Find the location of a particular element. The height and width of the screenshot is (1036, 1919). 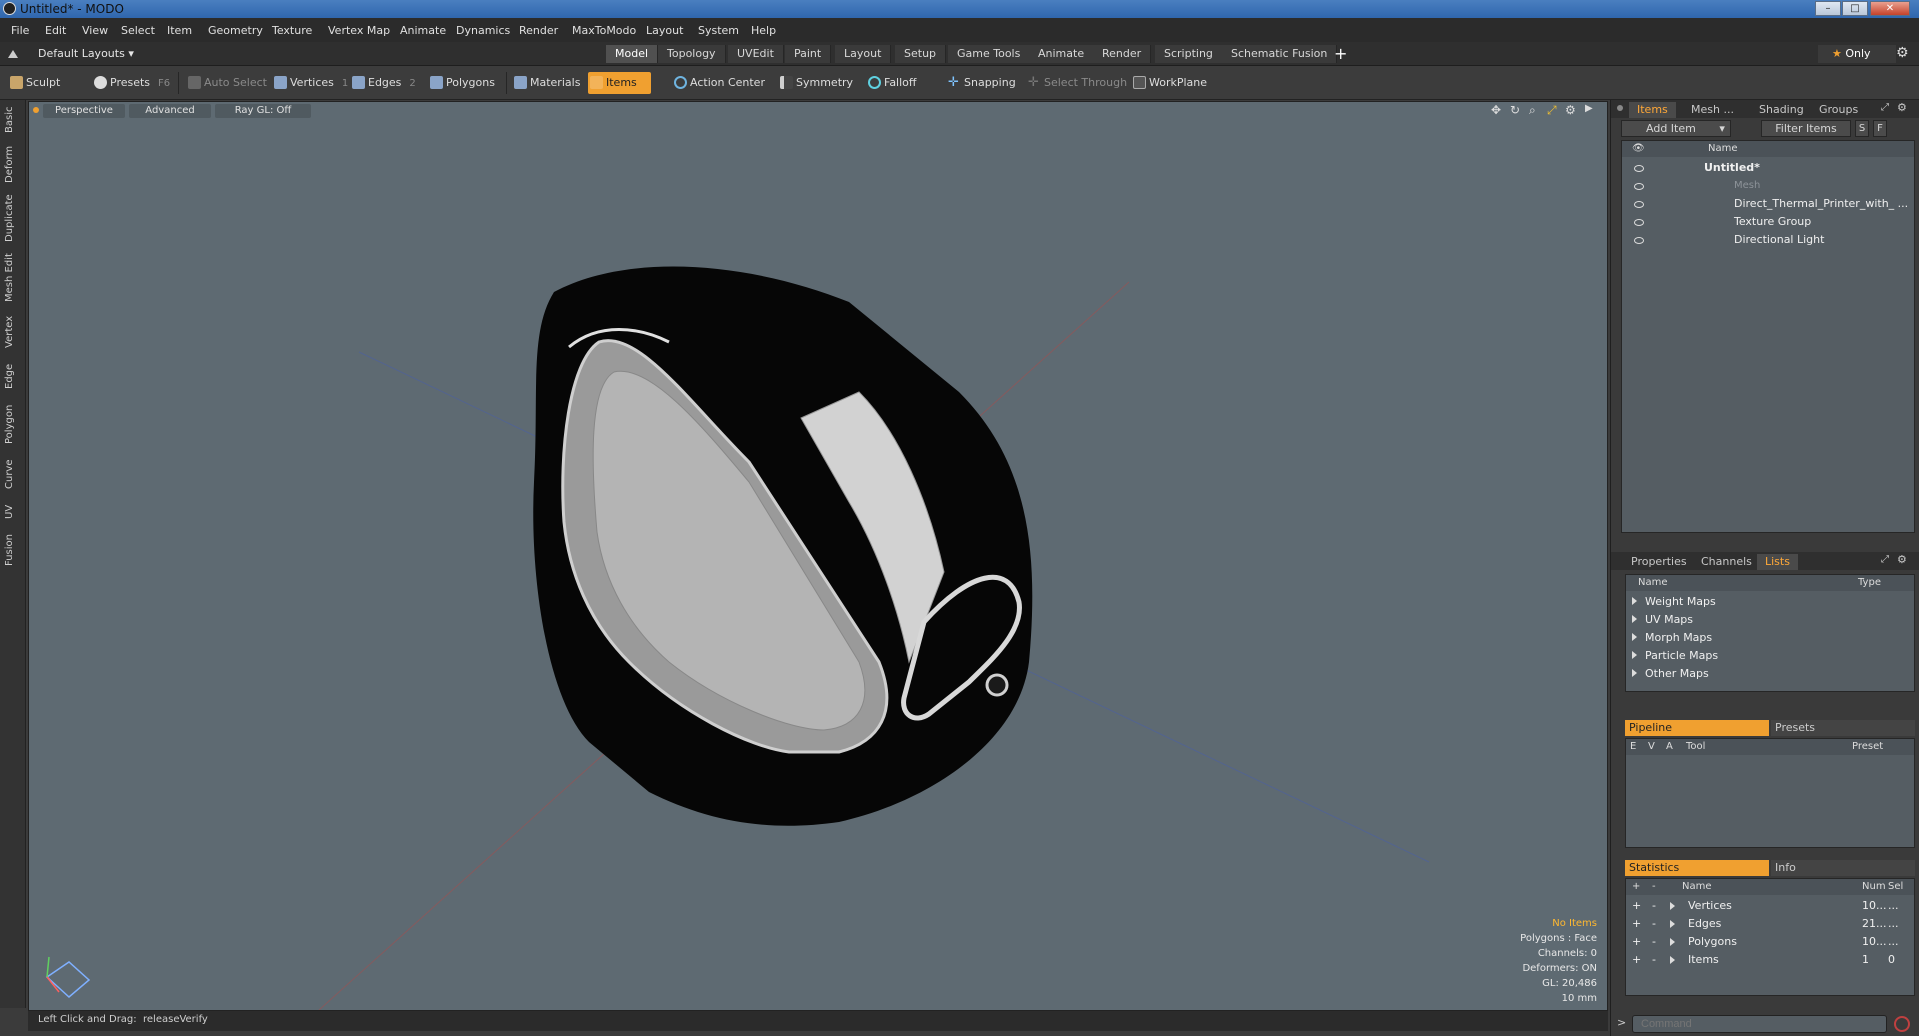

layout-preset-dropdown: Default Layouts ▾ is located at coordinates (86, 53).